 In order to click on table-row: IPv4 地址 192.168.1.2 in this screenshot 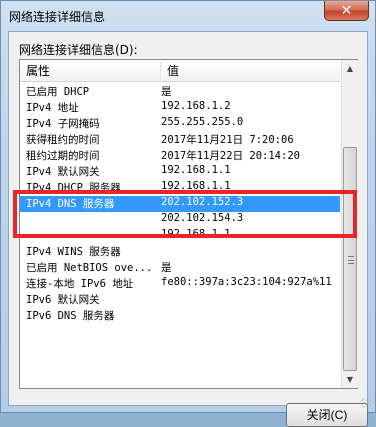, I will do `click(180, 108)`.